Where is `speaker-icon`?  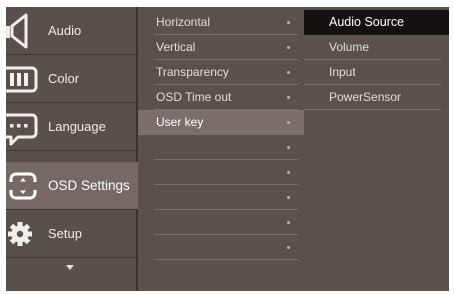
speaker-icon is located at coordinates (24, 31).